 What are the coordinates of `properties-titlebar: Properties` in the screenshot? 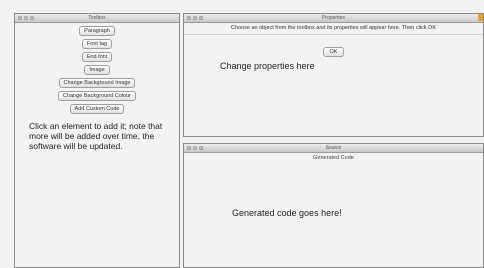 It's located at (333, 18).